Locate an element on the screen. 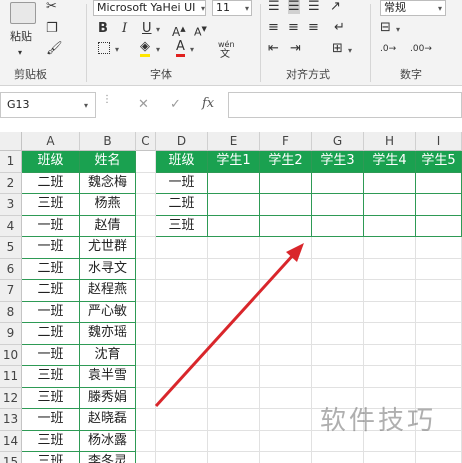 The width and height of the screenshot is (462, 463). annotation-arrow is located at coordinates (229, 325).